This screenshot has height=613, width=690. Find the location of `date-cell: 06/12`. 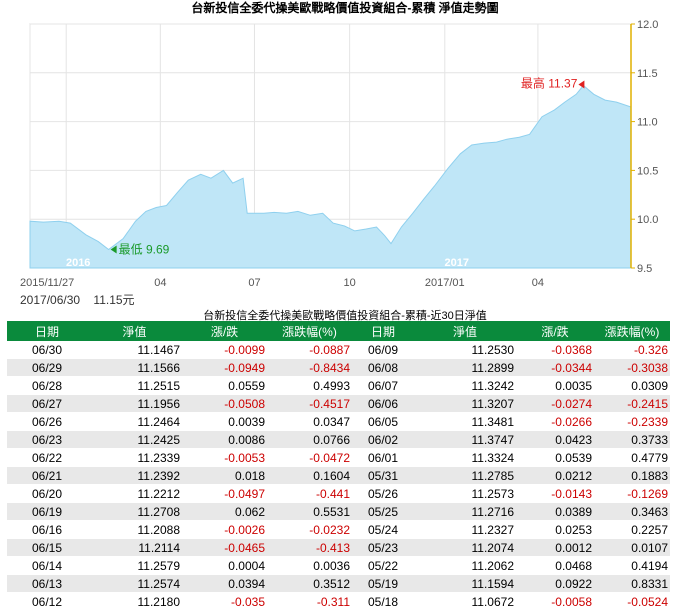

date-cell: 06/12 is located at coordinates (47, 601).